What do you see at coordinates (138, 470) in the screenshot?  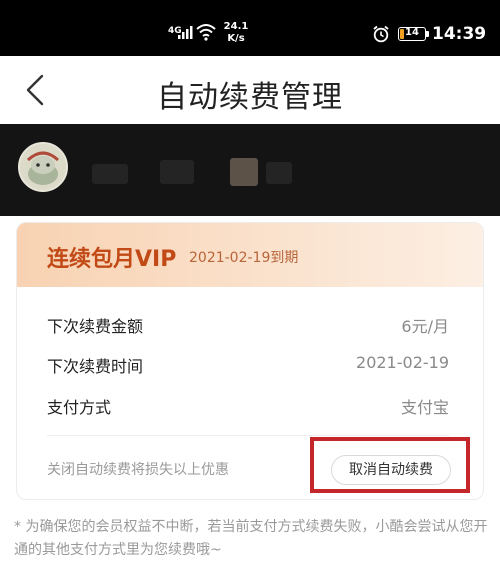 I see `cancel-warning: 关闭自动续费将损失以上优惠` at bounding box center [138, 470].